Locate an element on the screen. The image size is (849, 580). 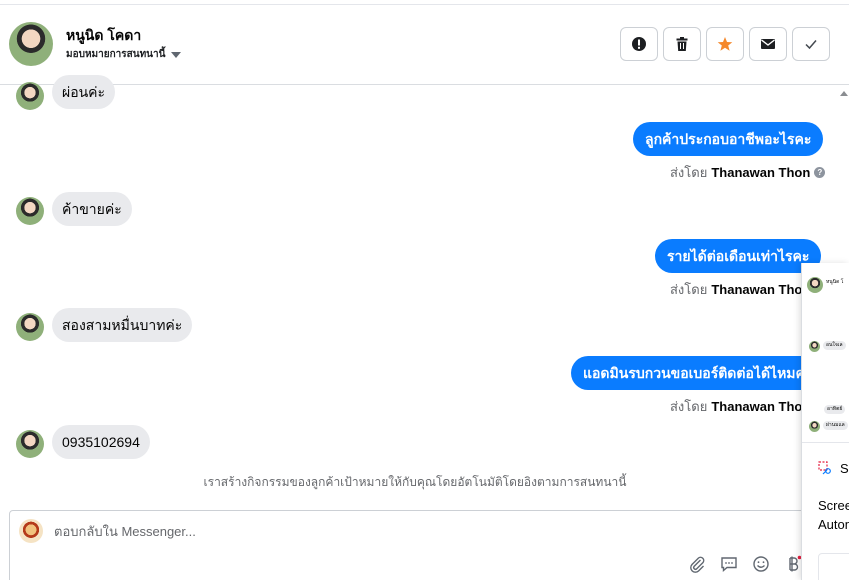
alert-circle-icon is located at coordinates (639, 44).